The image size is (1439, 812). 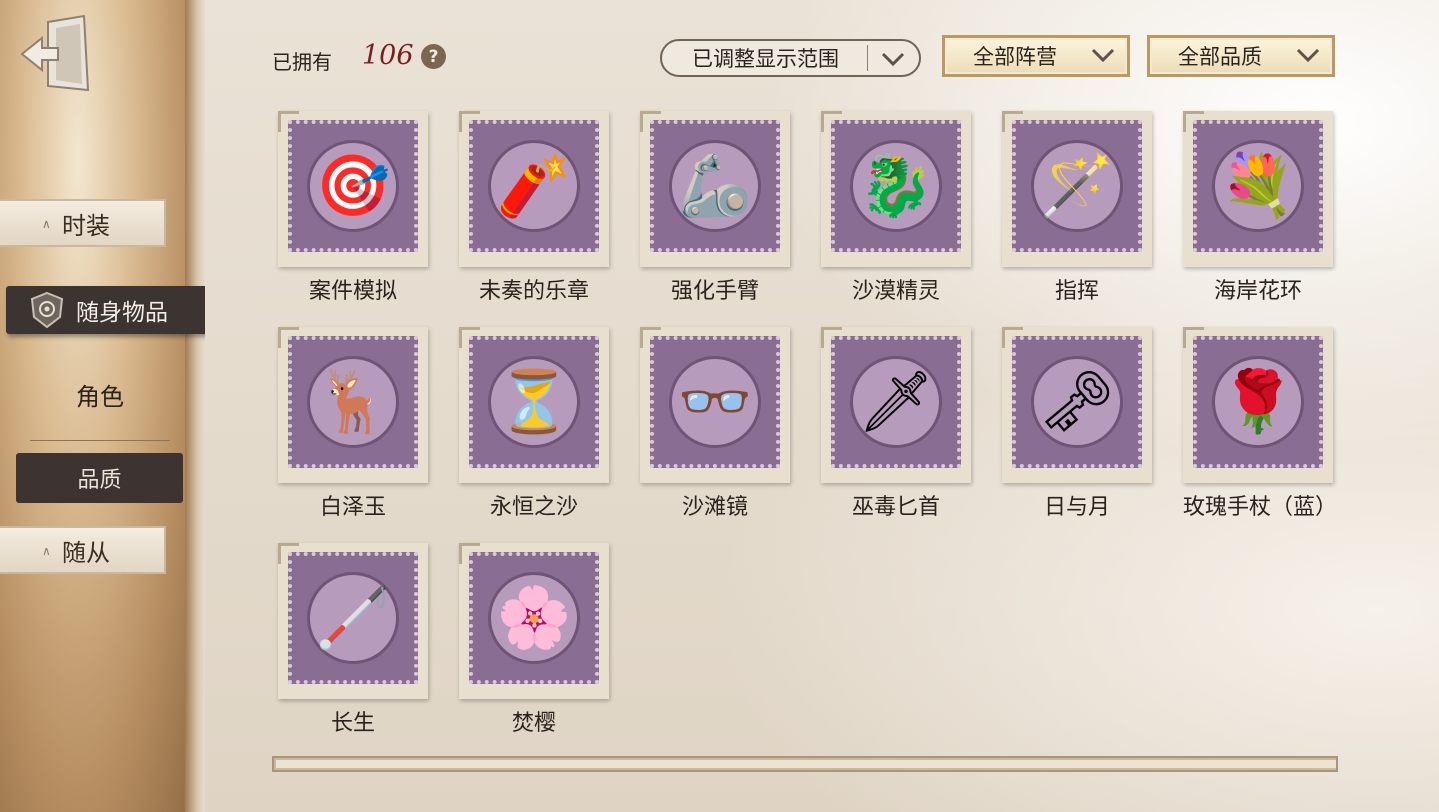 I want to click on item-name: 巫毒匕首, so click(x=895, y=507).